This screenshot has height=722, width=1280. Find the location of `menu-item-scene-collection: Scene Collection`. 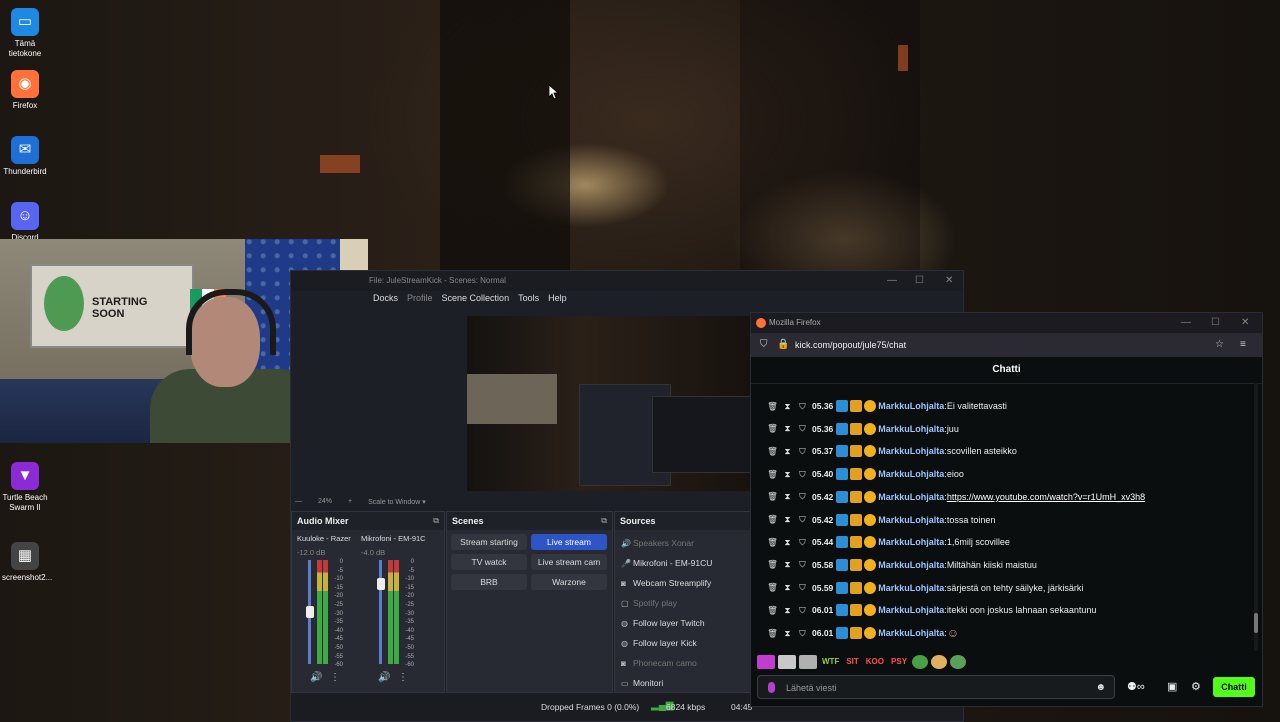

menu-item-scene-collection: Scene Collection is located at coordinates (476, 301).